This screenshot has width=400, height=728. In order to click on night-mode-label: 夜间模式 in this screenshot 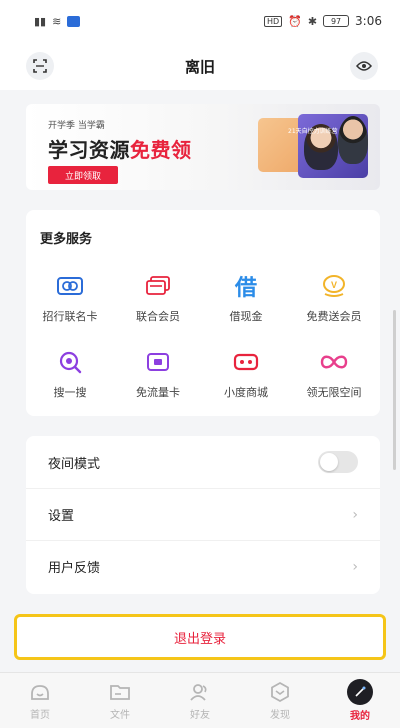, I will do `click(74, 464)`.